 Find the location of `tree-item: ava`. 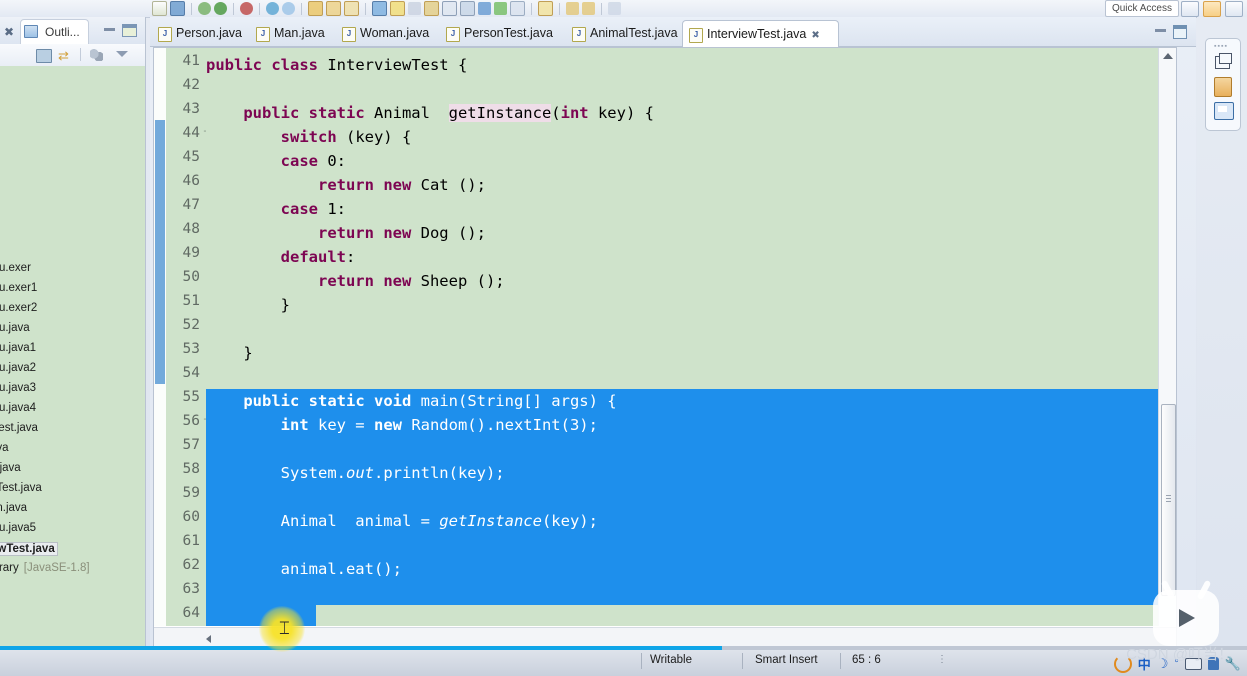

tree-item: ava is located at coordinates (4, 448).